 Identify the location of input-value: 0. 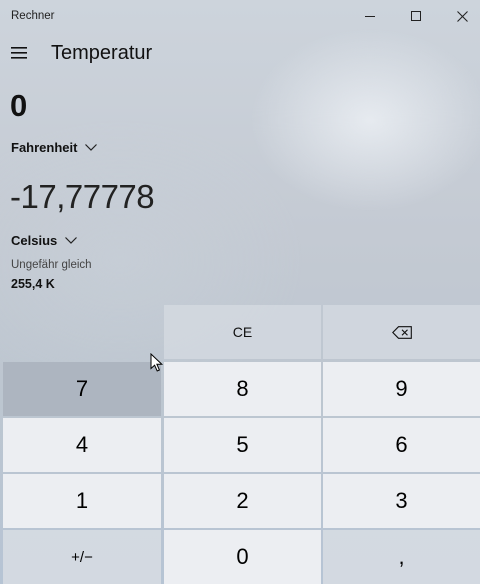
(18, 106).